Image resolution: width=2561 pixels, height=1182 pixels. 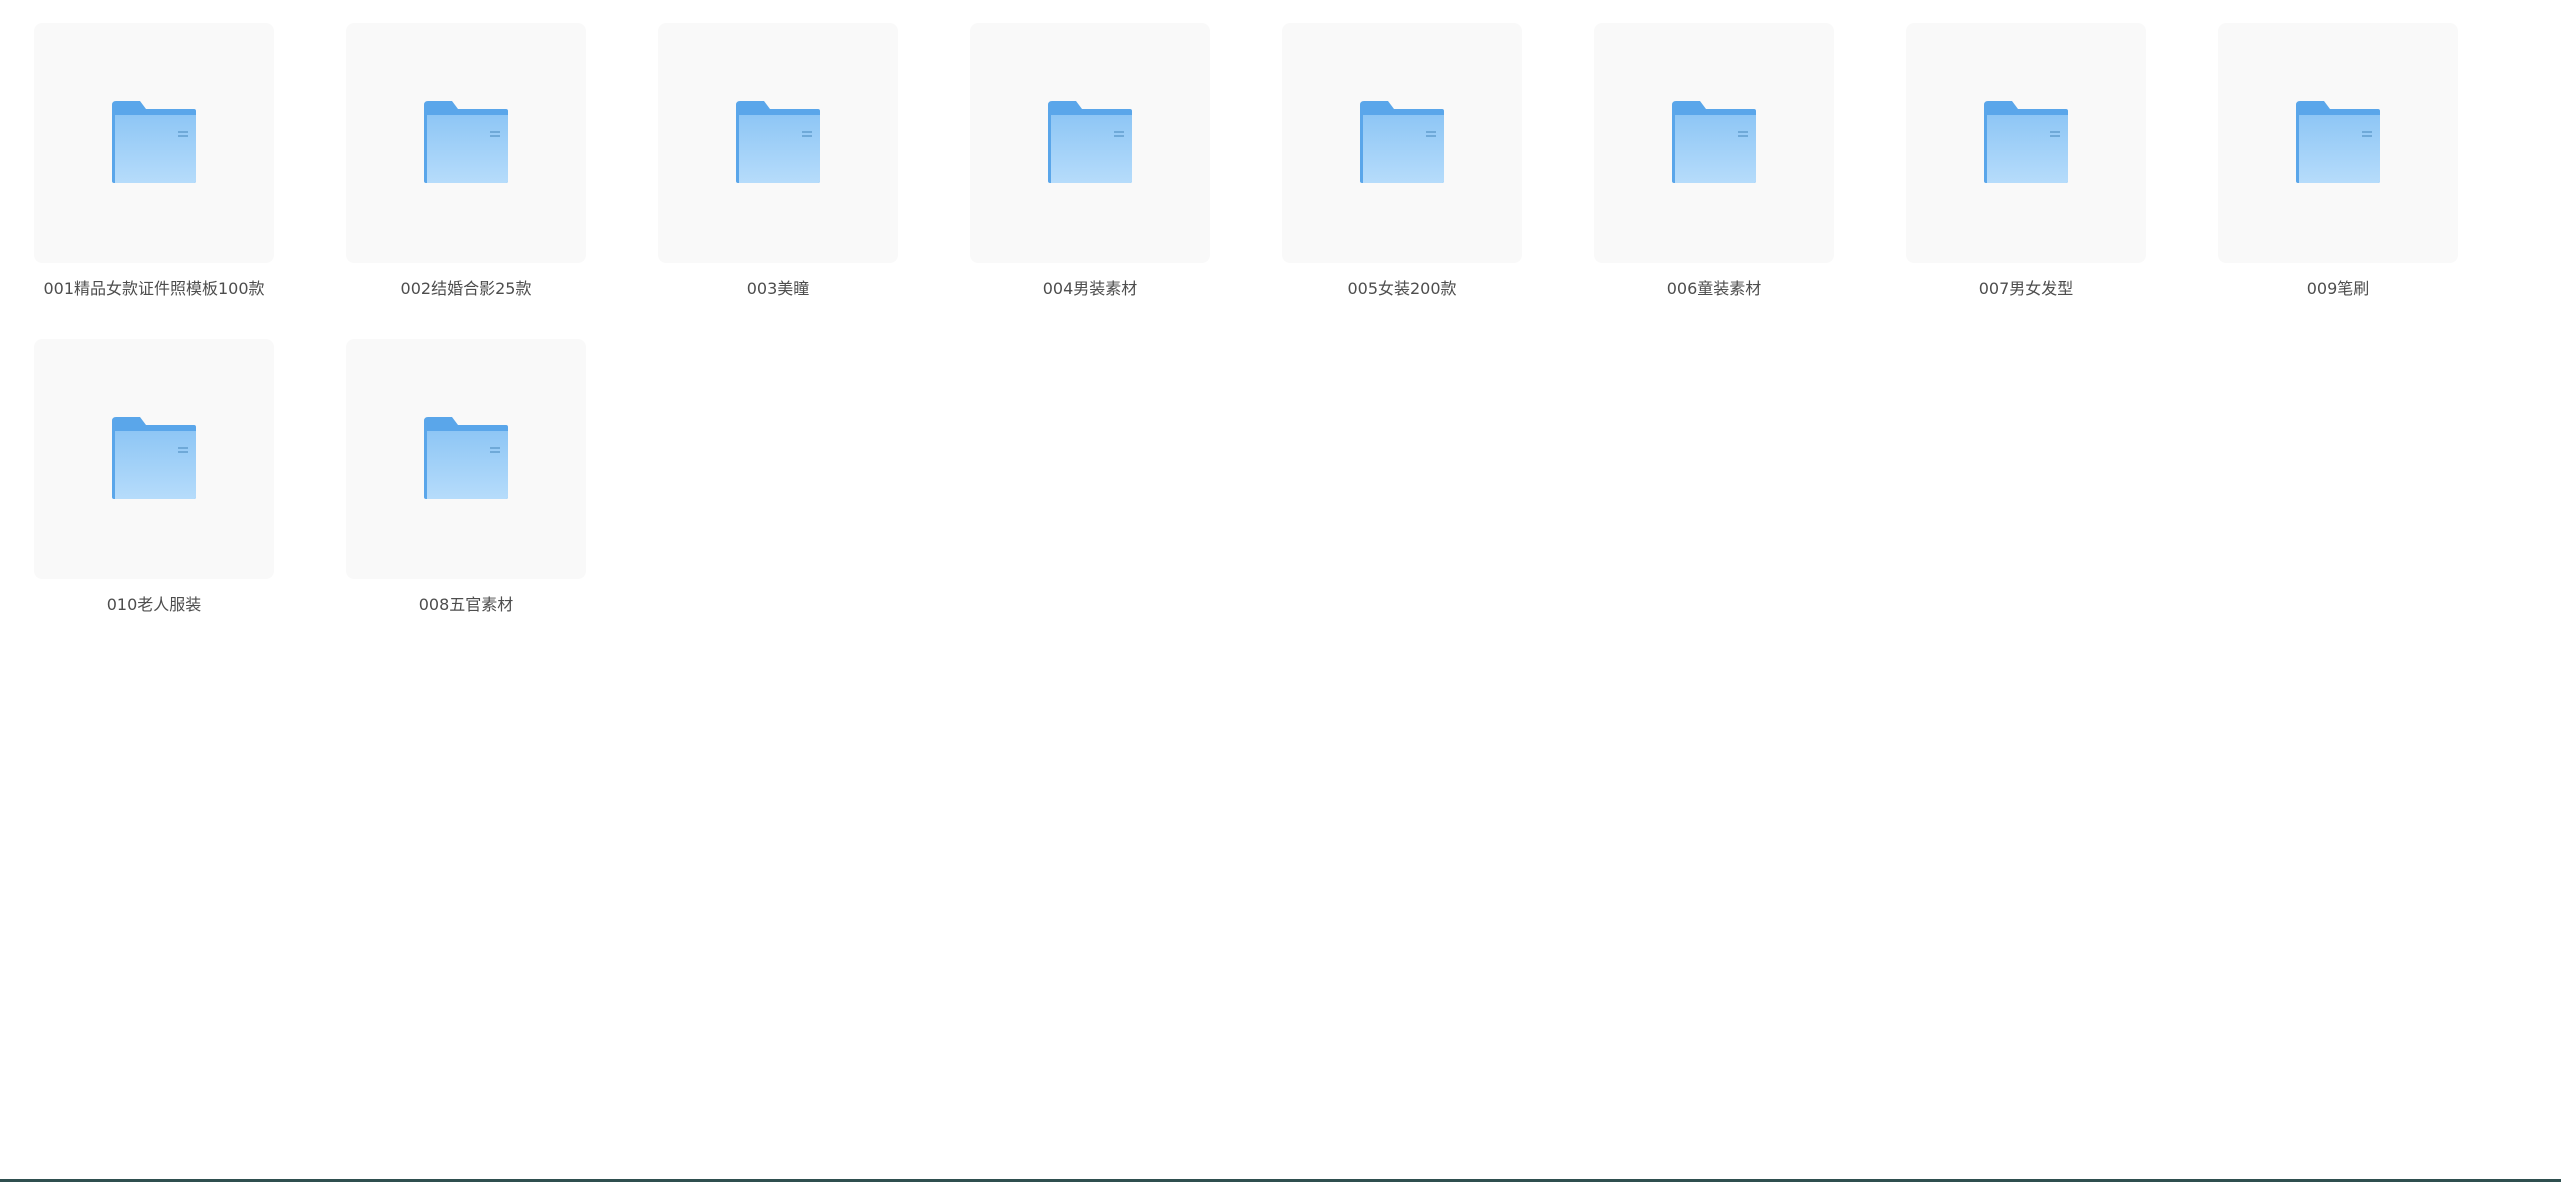 What do you see at coordinates (466, 604) in the screenshot?
I see `folder-name: 008五官素材` at bounding box center [466, 604].